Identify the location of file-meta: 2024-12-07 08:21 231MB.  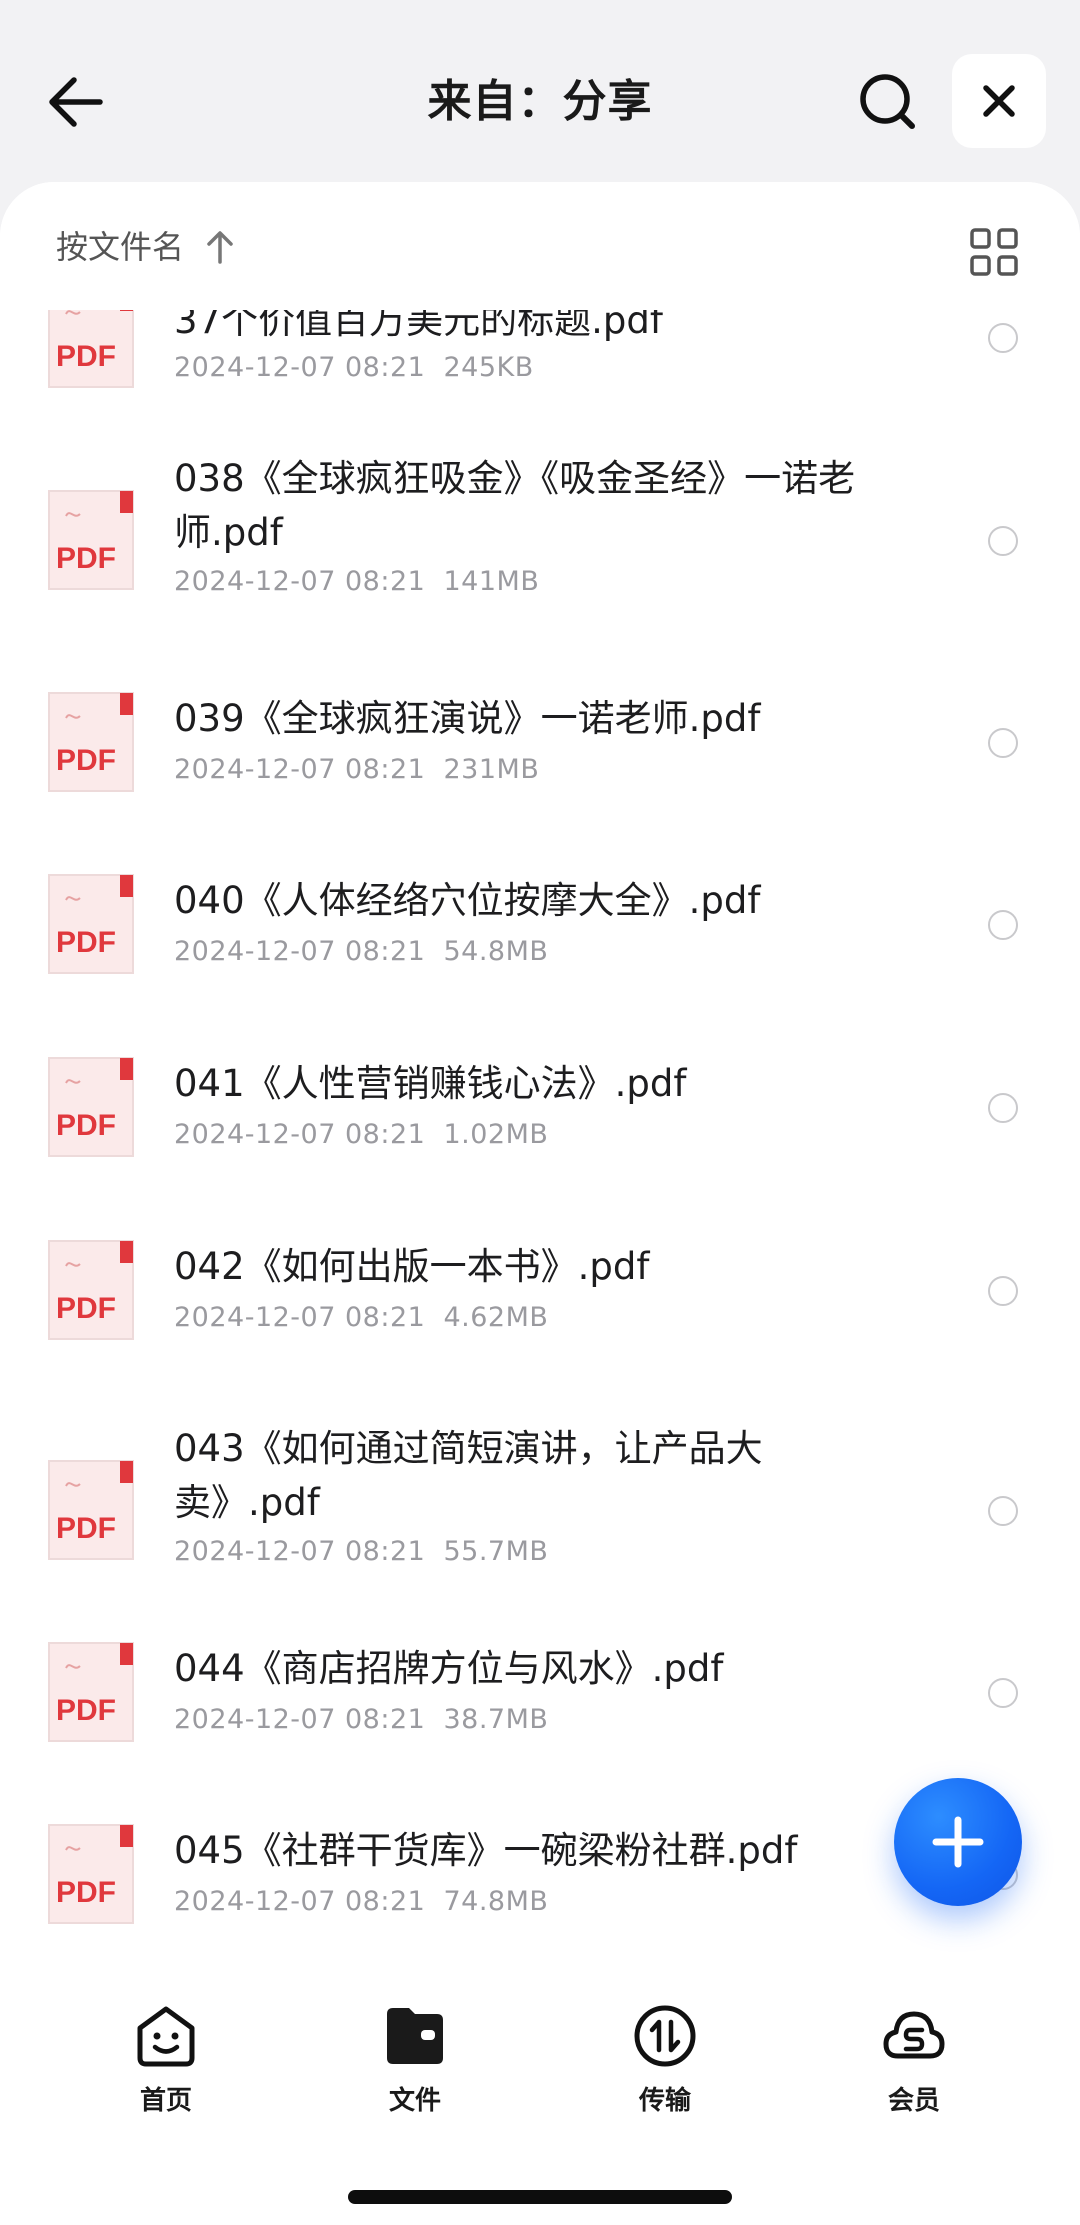
(356, 770).